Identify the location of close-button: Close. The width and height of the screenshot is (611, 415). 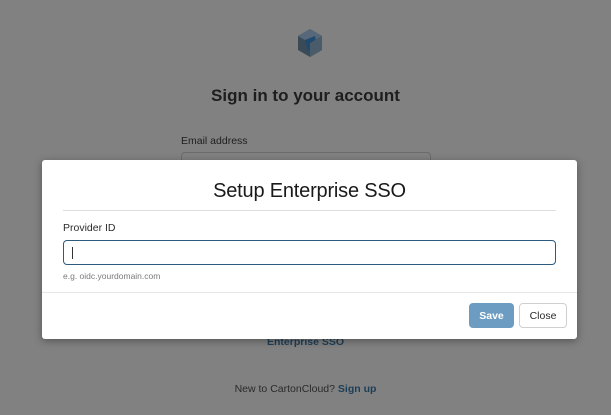
(543, 315).